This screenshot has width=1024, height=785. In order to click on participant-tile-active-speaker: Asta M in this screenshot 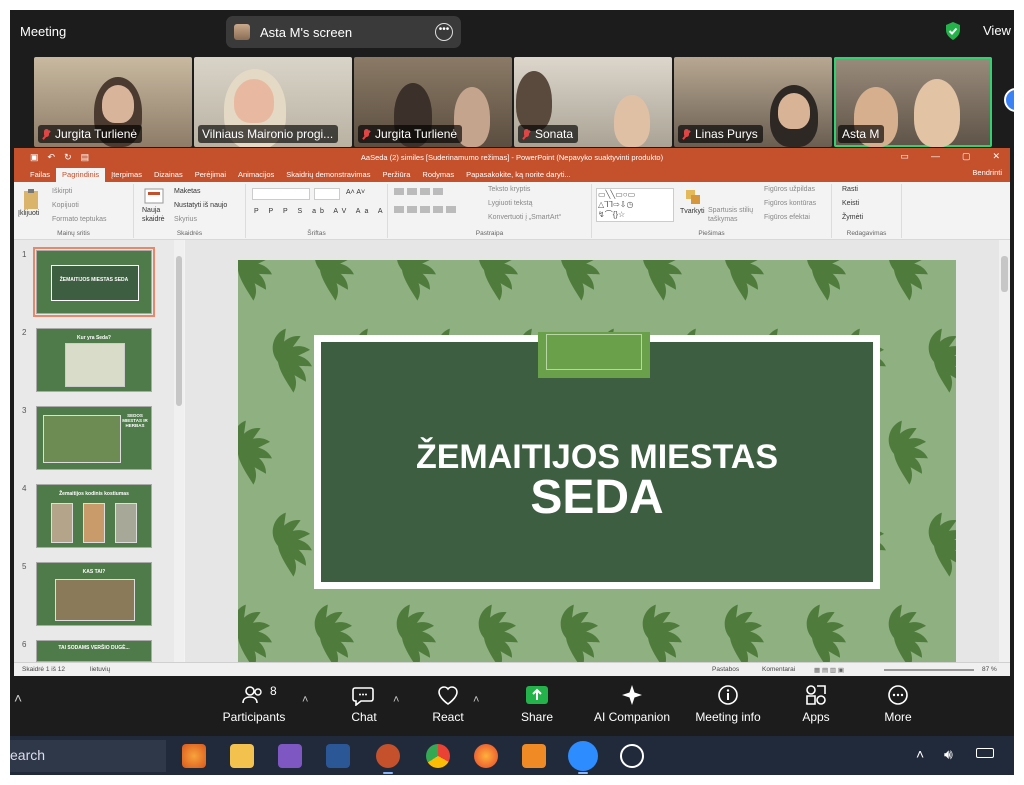, I will do `click(913, 102)`.